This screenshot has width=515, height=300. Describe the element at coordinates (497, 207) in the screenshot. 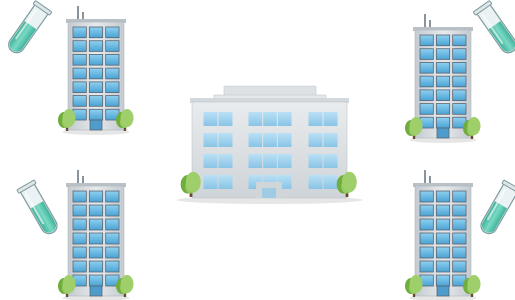

I see `test-tube-bottom-right` at that location.